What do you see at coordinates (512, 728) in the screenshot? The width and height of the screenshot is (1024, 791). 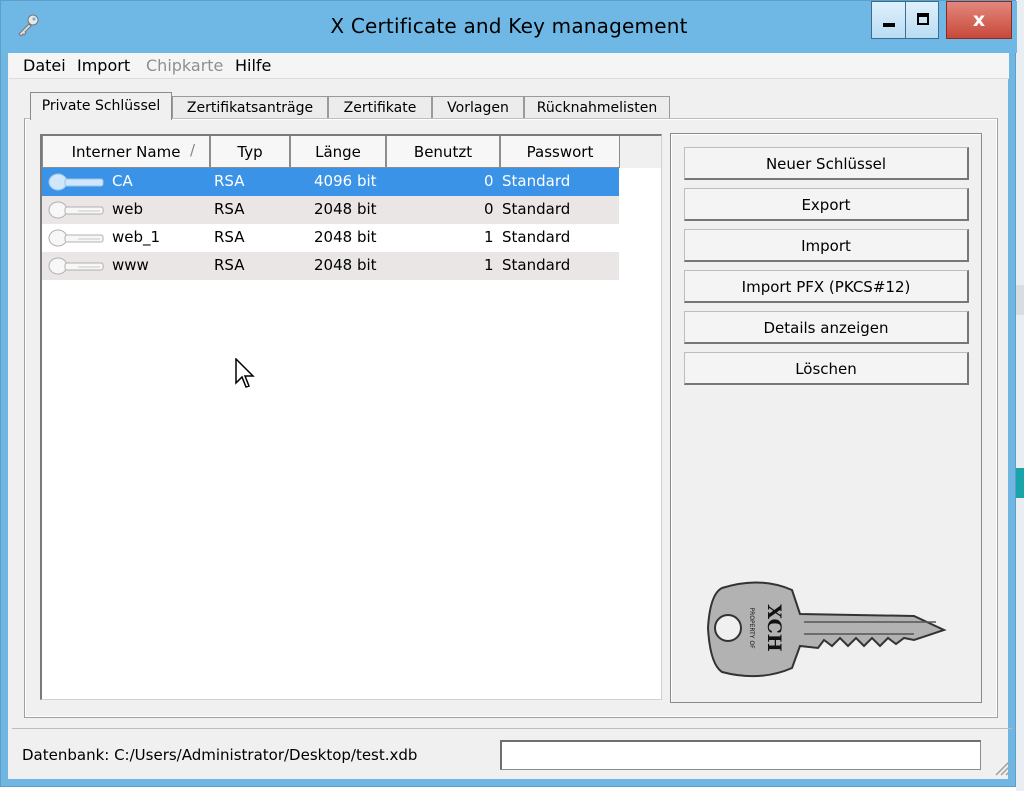 I see `status-separator` at bounding box center [512, 728].